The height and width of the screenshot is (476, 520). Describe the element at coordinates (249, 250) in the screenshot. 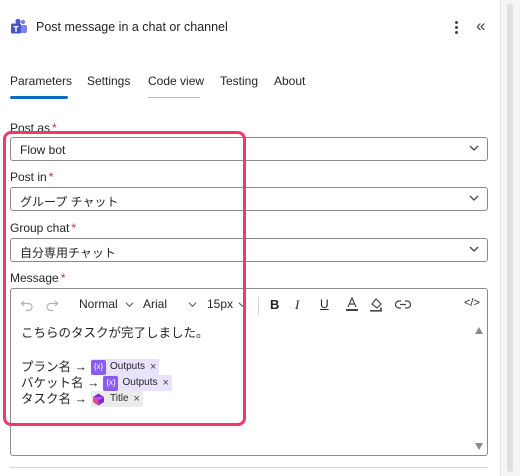

I see `group-chat-dropdown: 自分専用チャット` at that location.